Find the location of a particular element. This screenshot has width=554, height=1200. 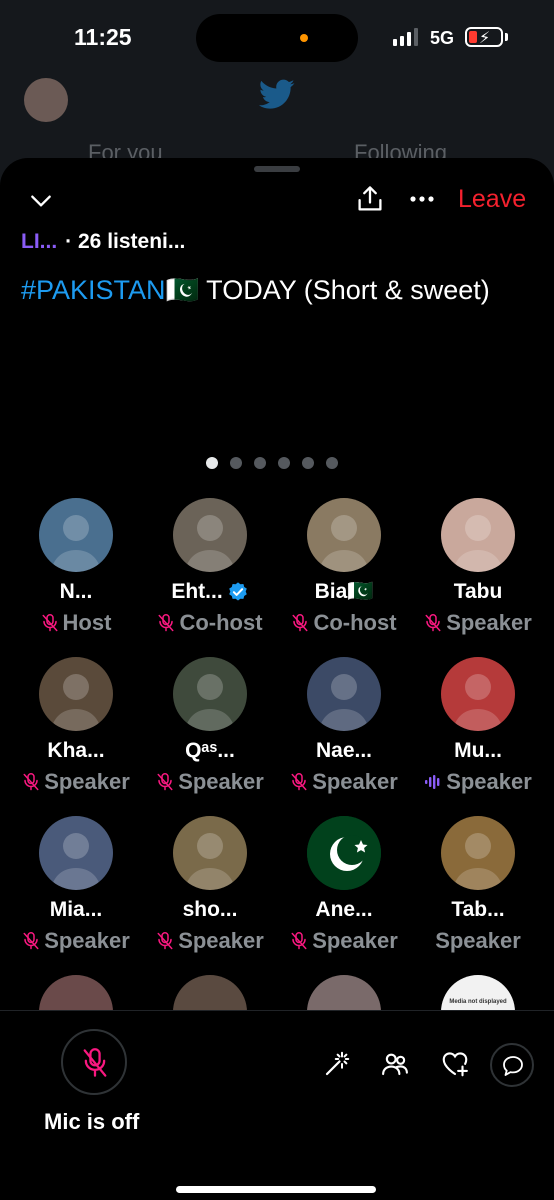

speaker-card: Bia🇵🇰 Co-host is located at coordinates (344, 567).